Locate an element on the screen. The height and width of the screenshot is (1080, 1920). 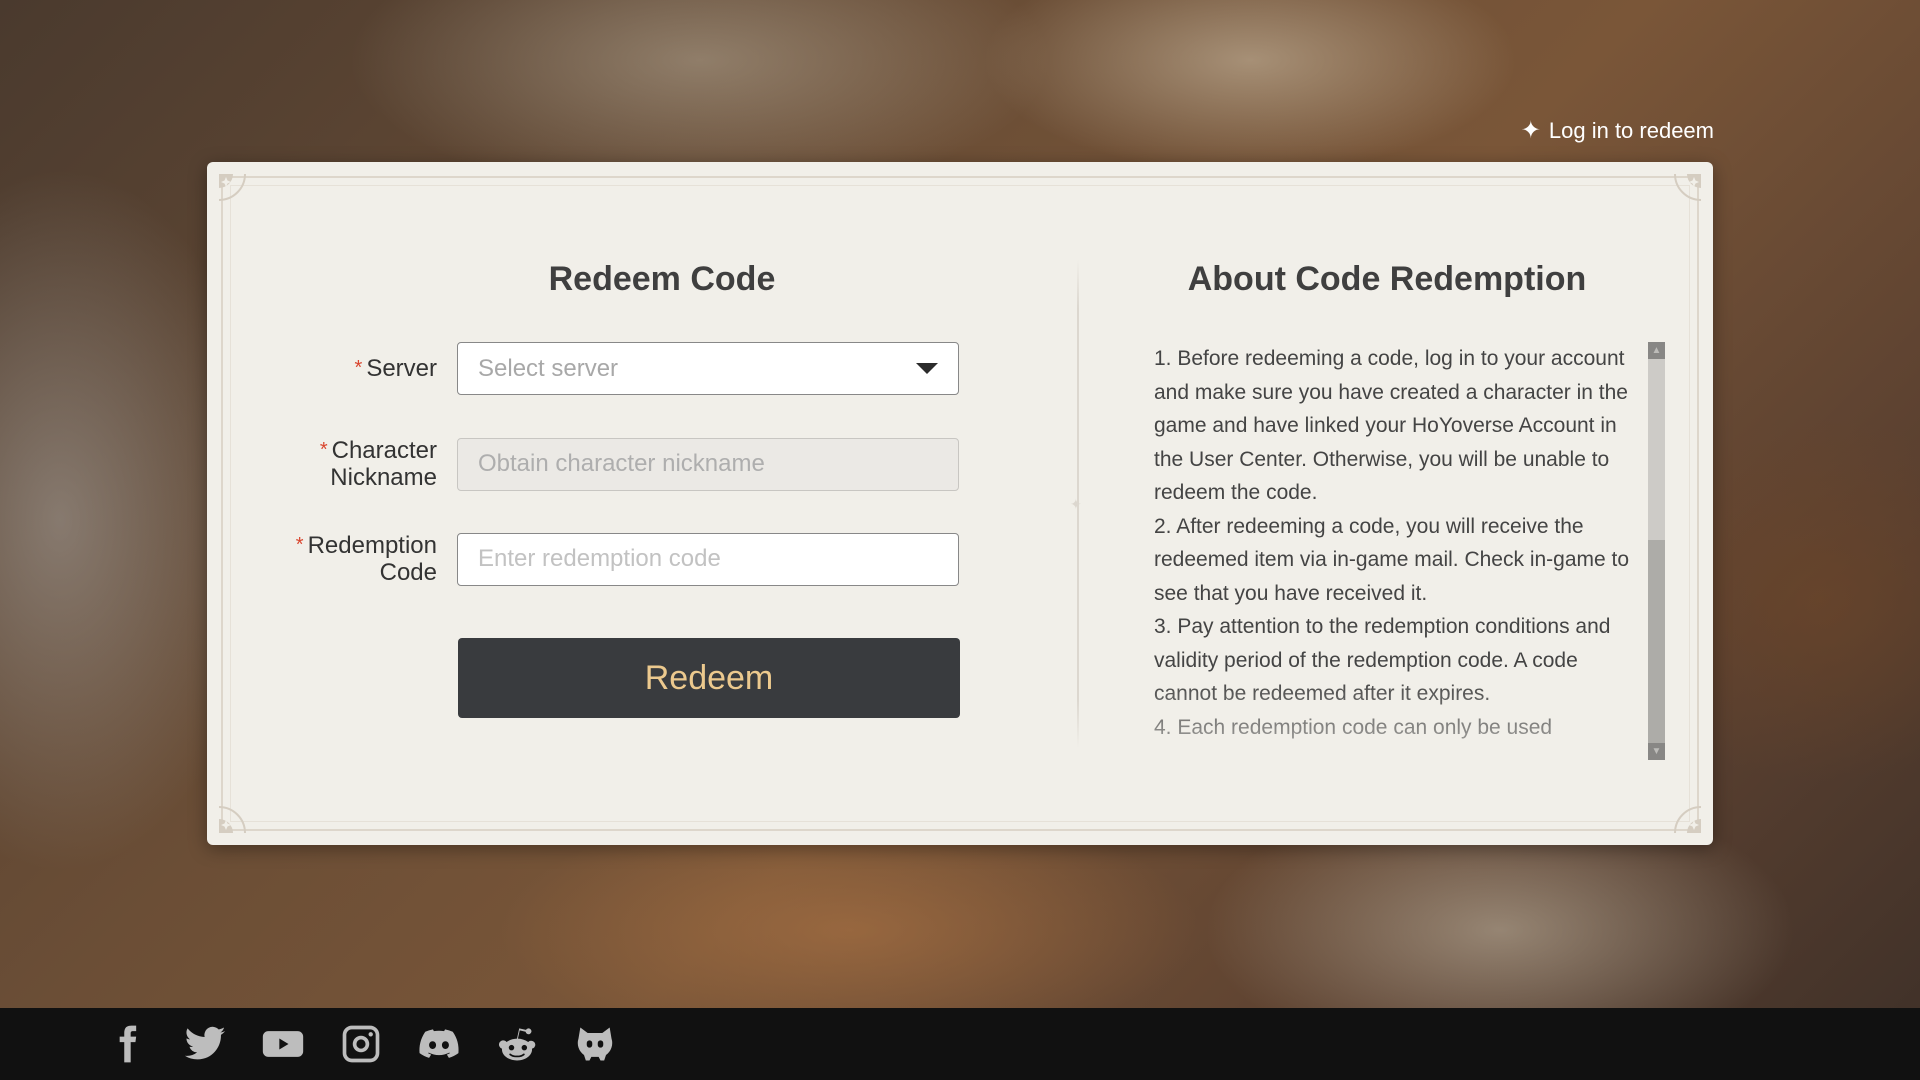
footer is located at coordinates (960, 1044).